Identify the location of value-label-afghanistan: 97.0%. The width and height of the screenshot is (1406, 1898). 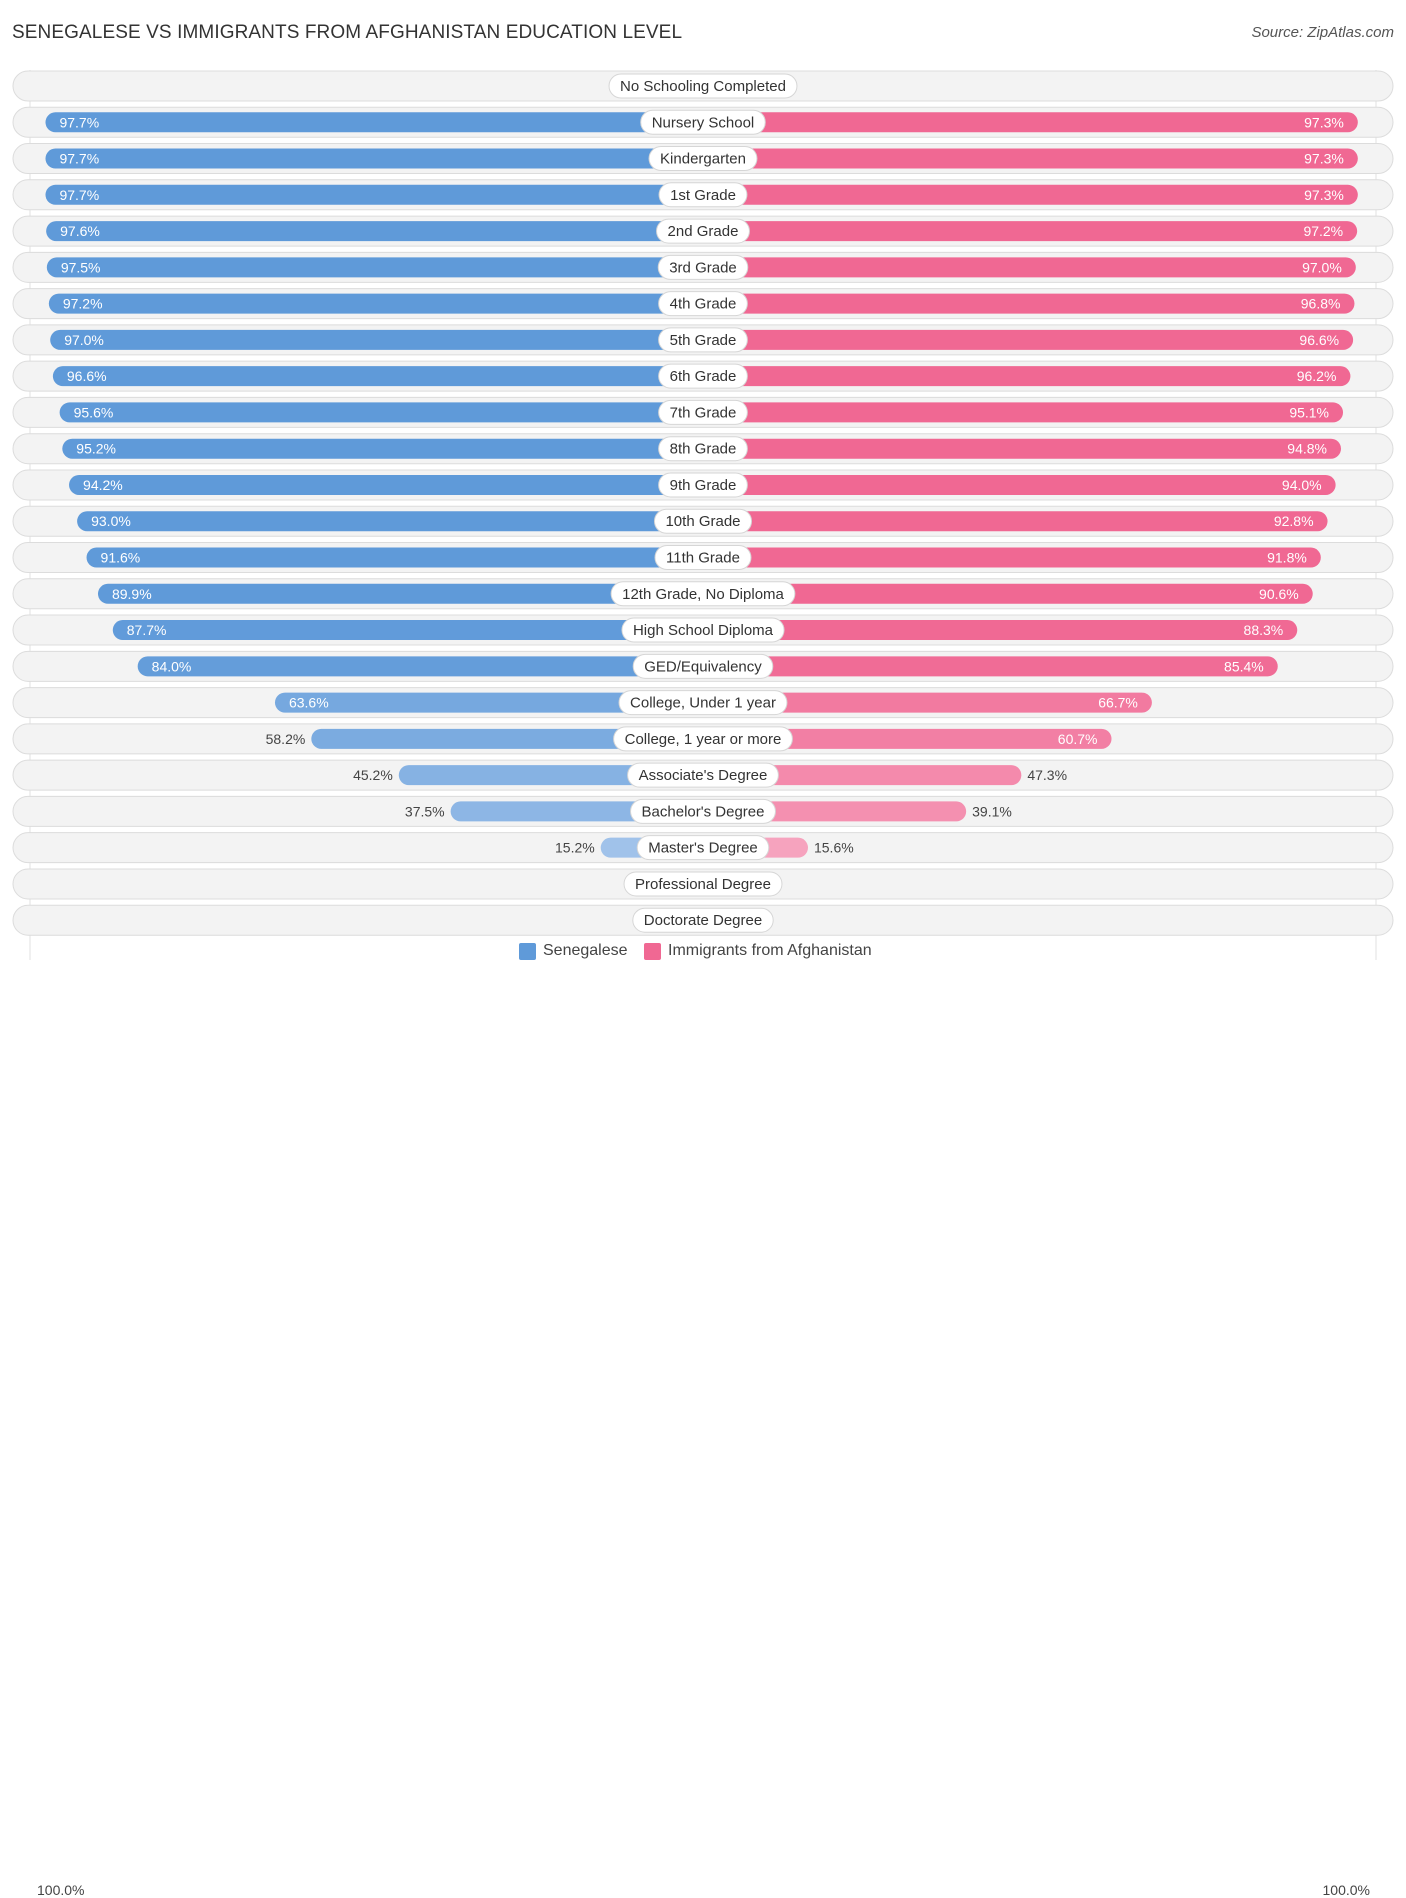
(1322, 267).